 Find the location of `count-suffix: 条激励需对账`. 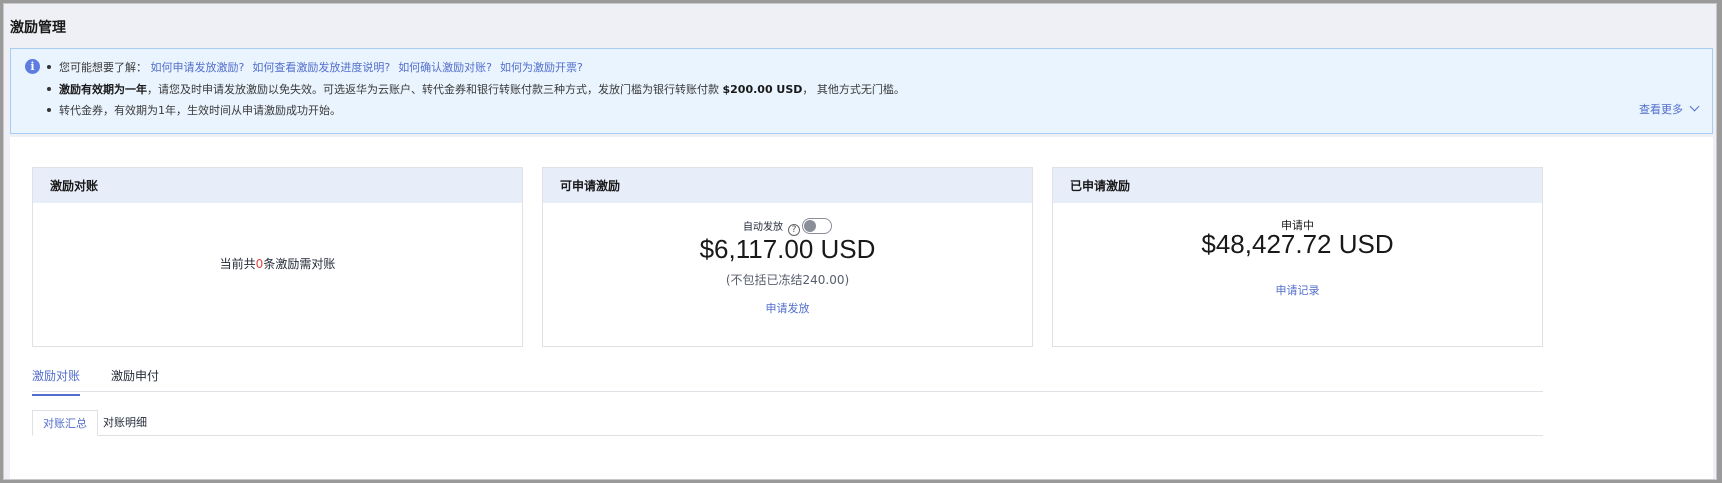

count-suffix: 条激励需对账 is located at coordinates (299, 264).